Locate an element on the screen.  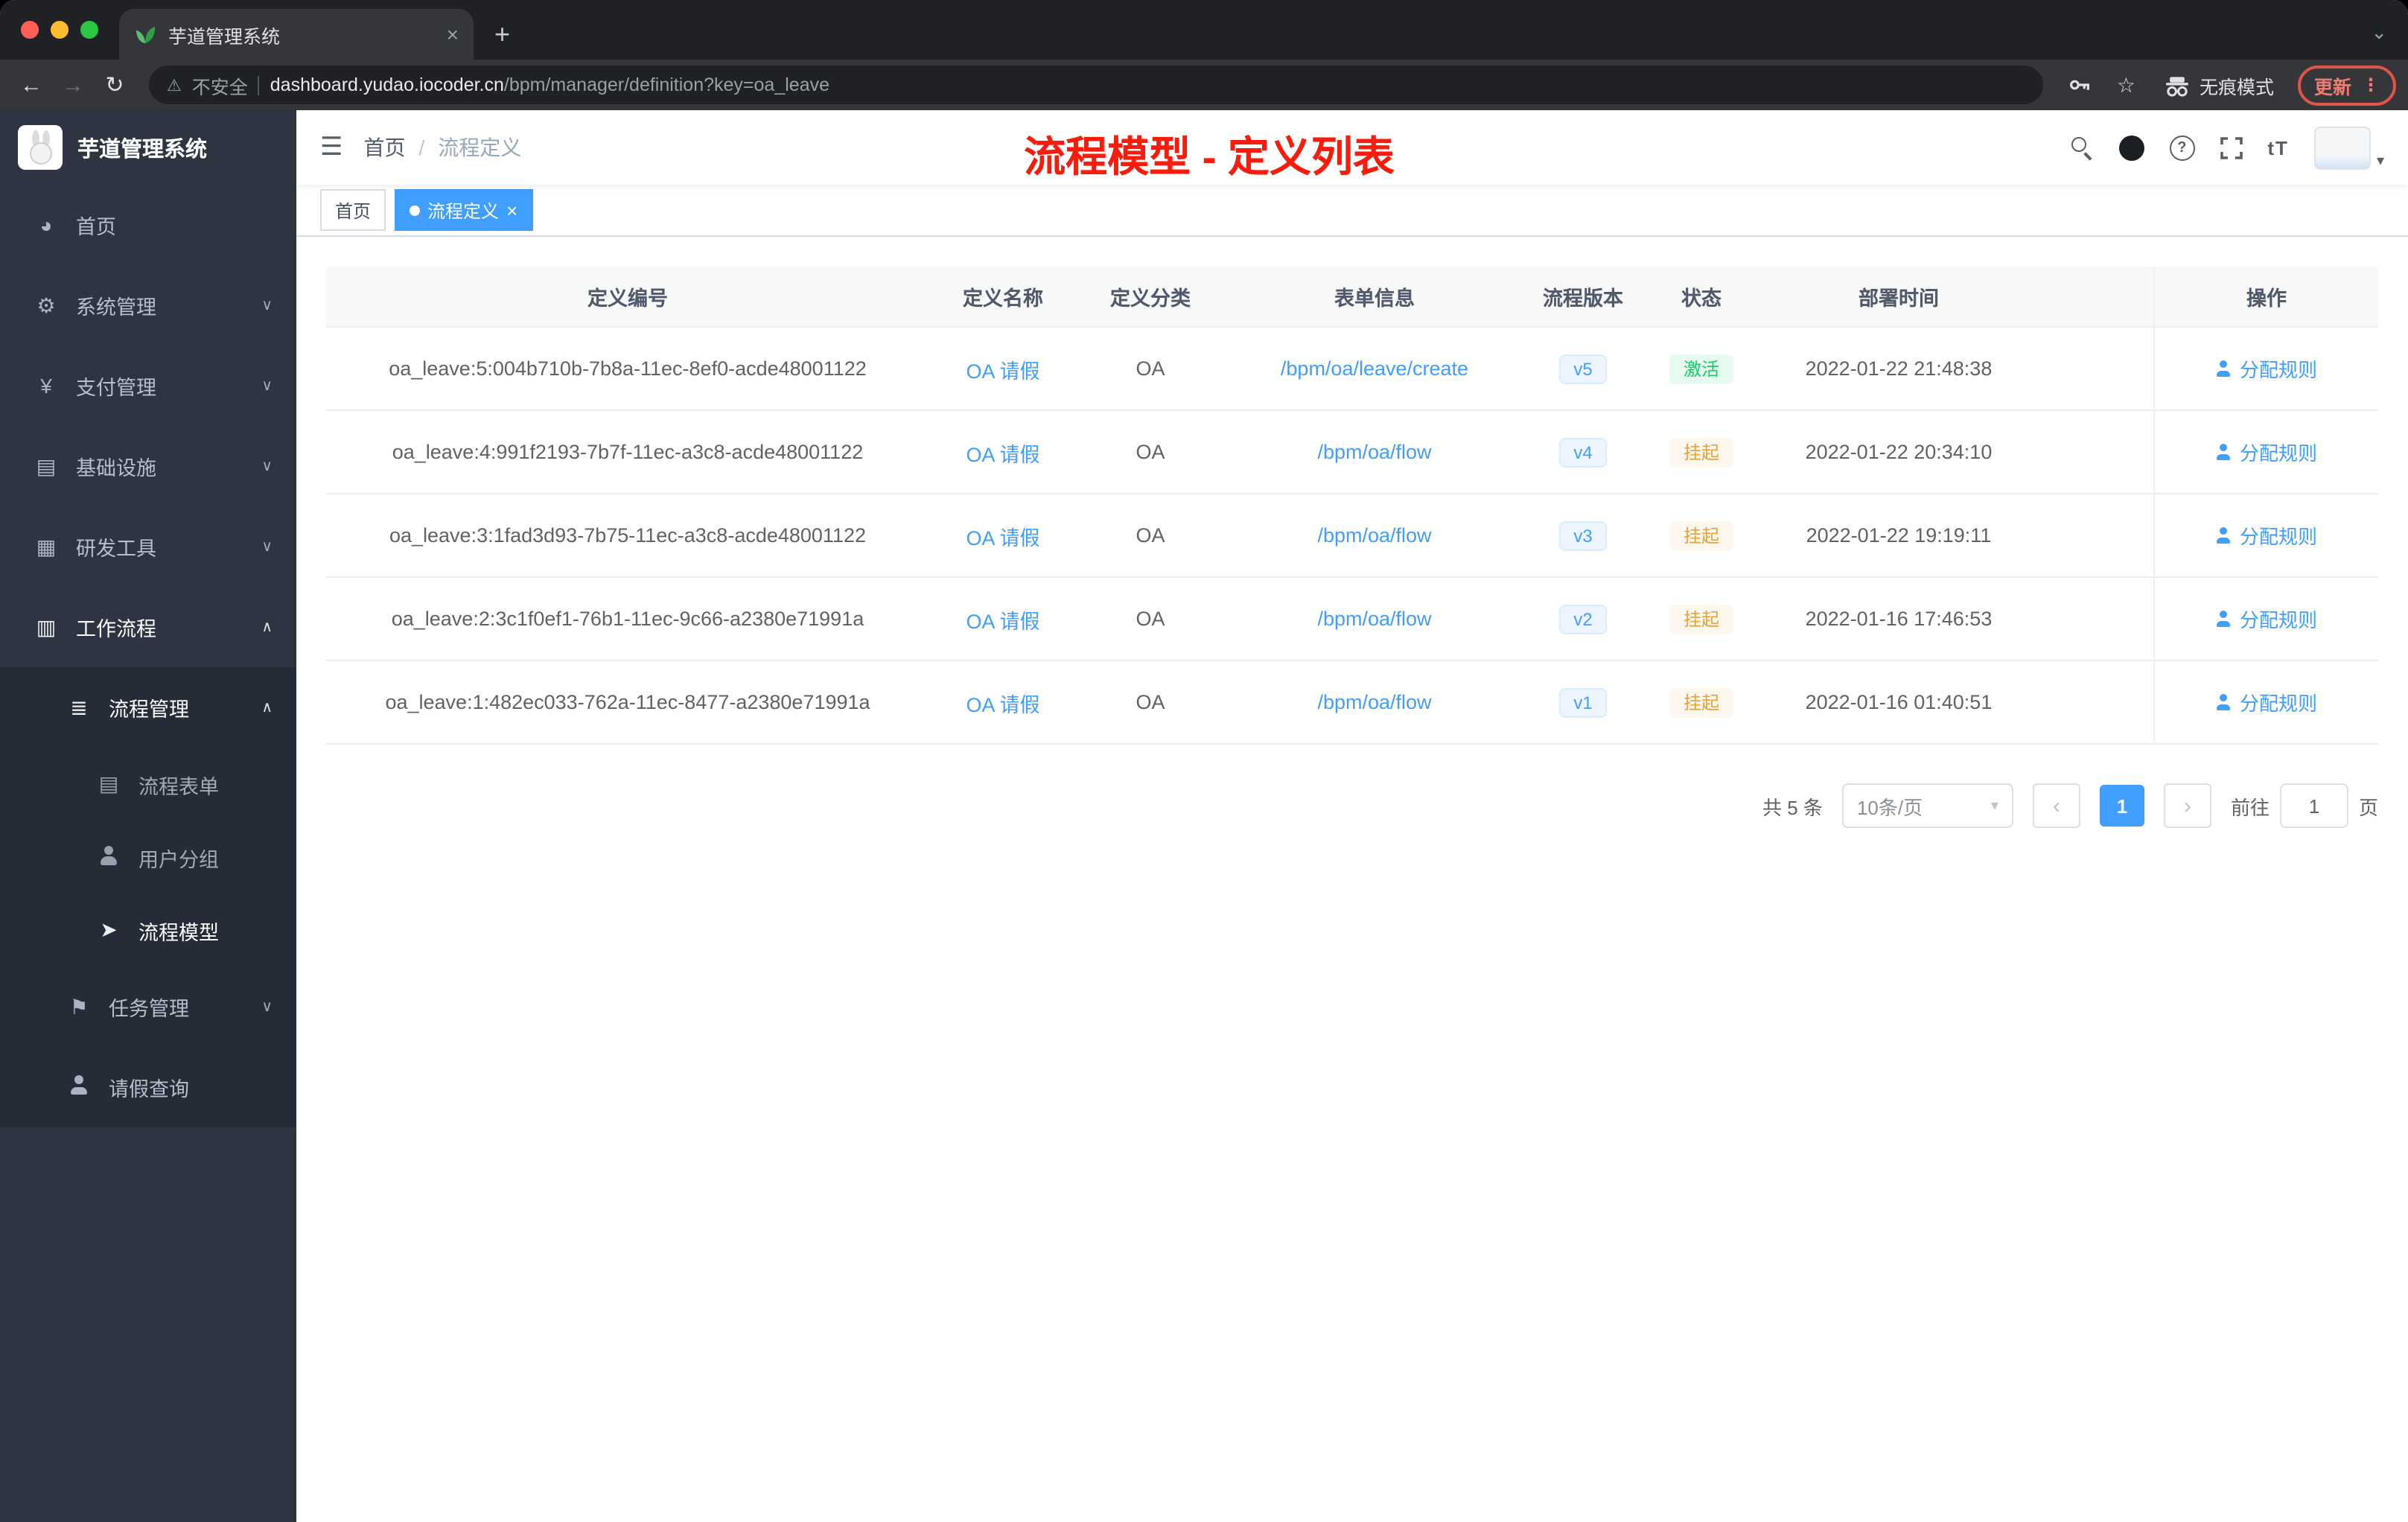
sidebar-item-system: ⚙ 系统管理 ∨ is located at coordinates (148, 305).